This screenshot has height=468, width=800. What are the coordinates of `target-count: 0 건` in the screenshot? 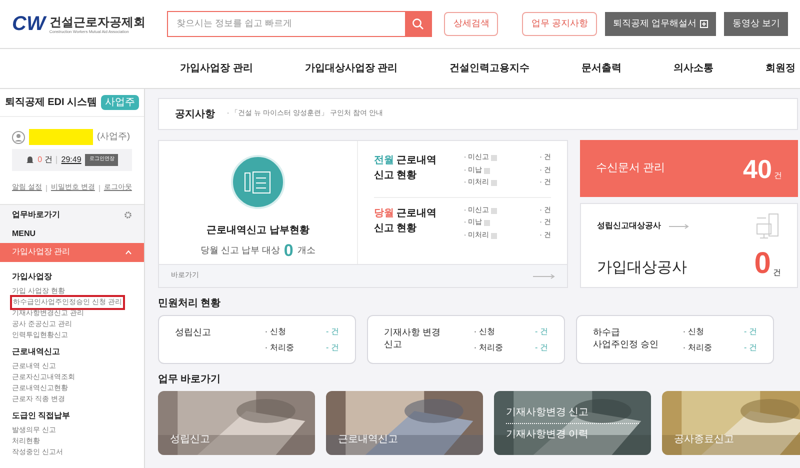 It's located at (767, 264).